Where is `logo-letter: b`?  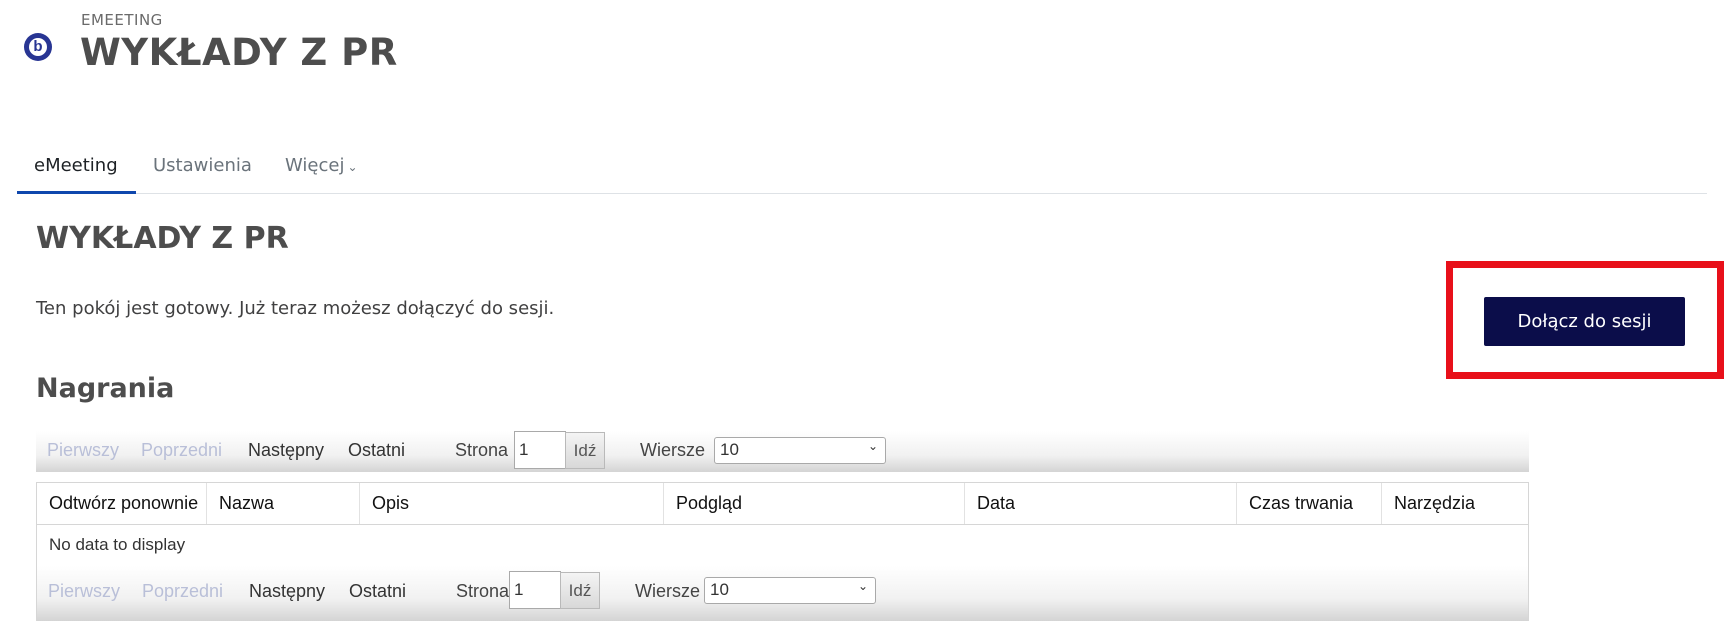
logo-letter: b is located at coordinates (38, 47).